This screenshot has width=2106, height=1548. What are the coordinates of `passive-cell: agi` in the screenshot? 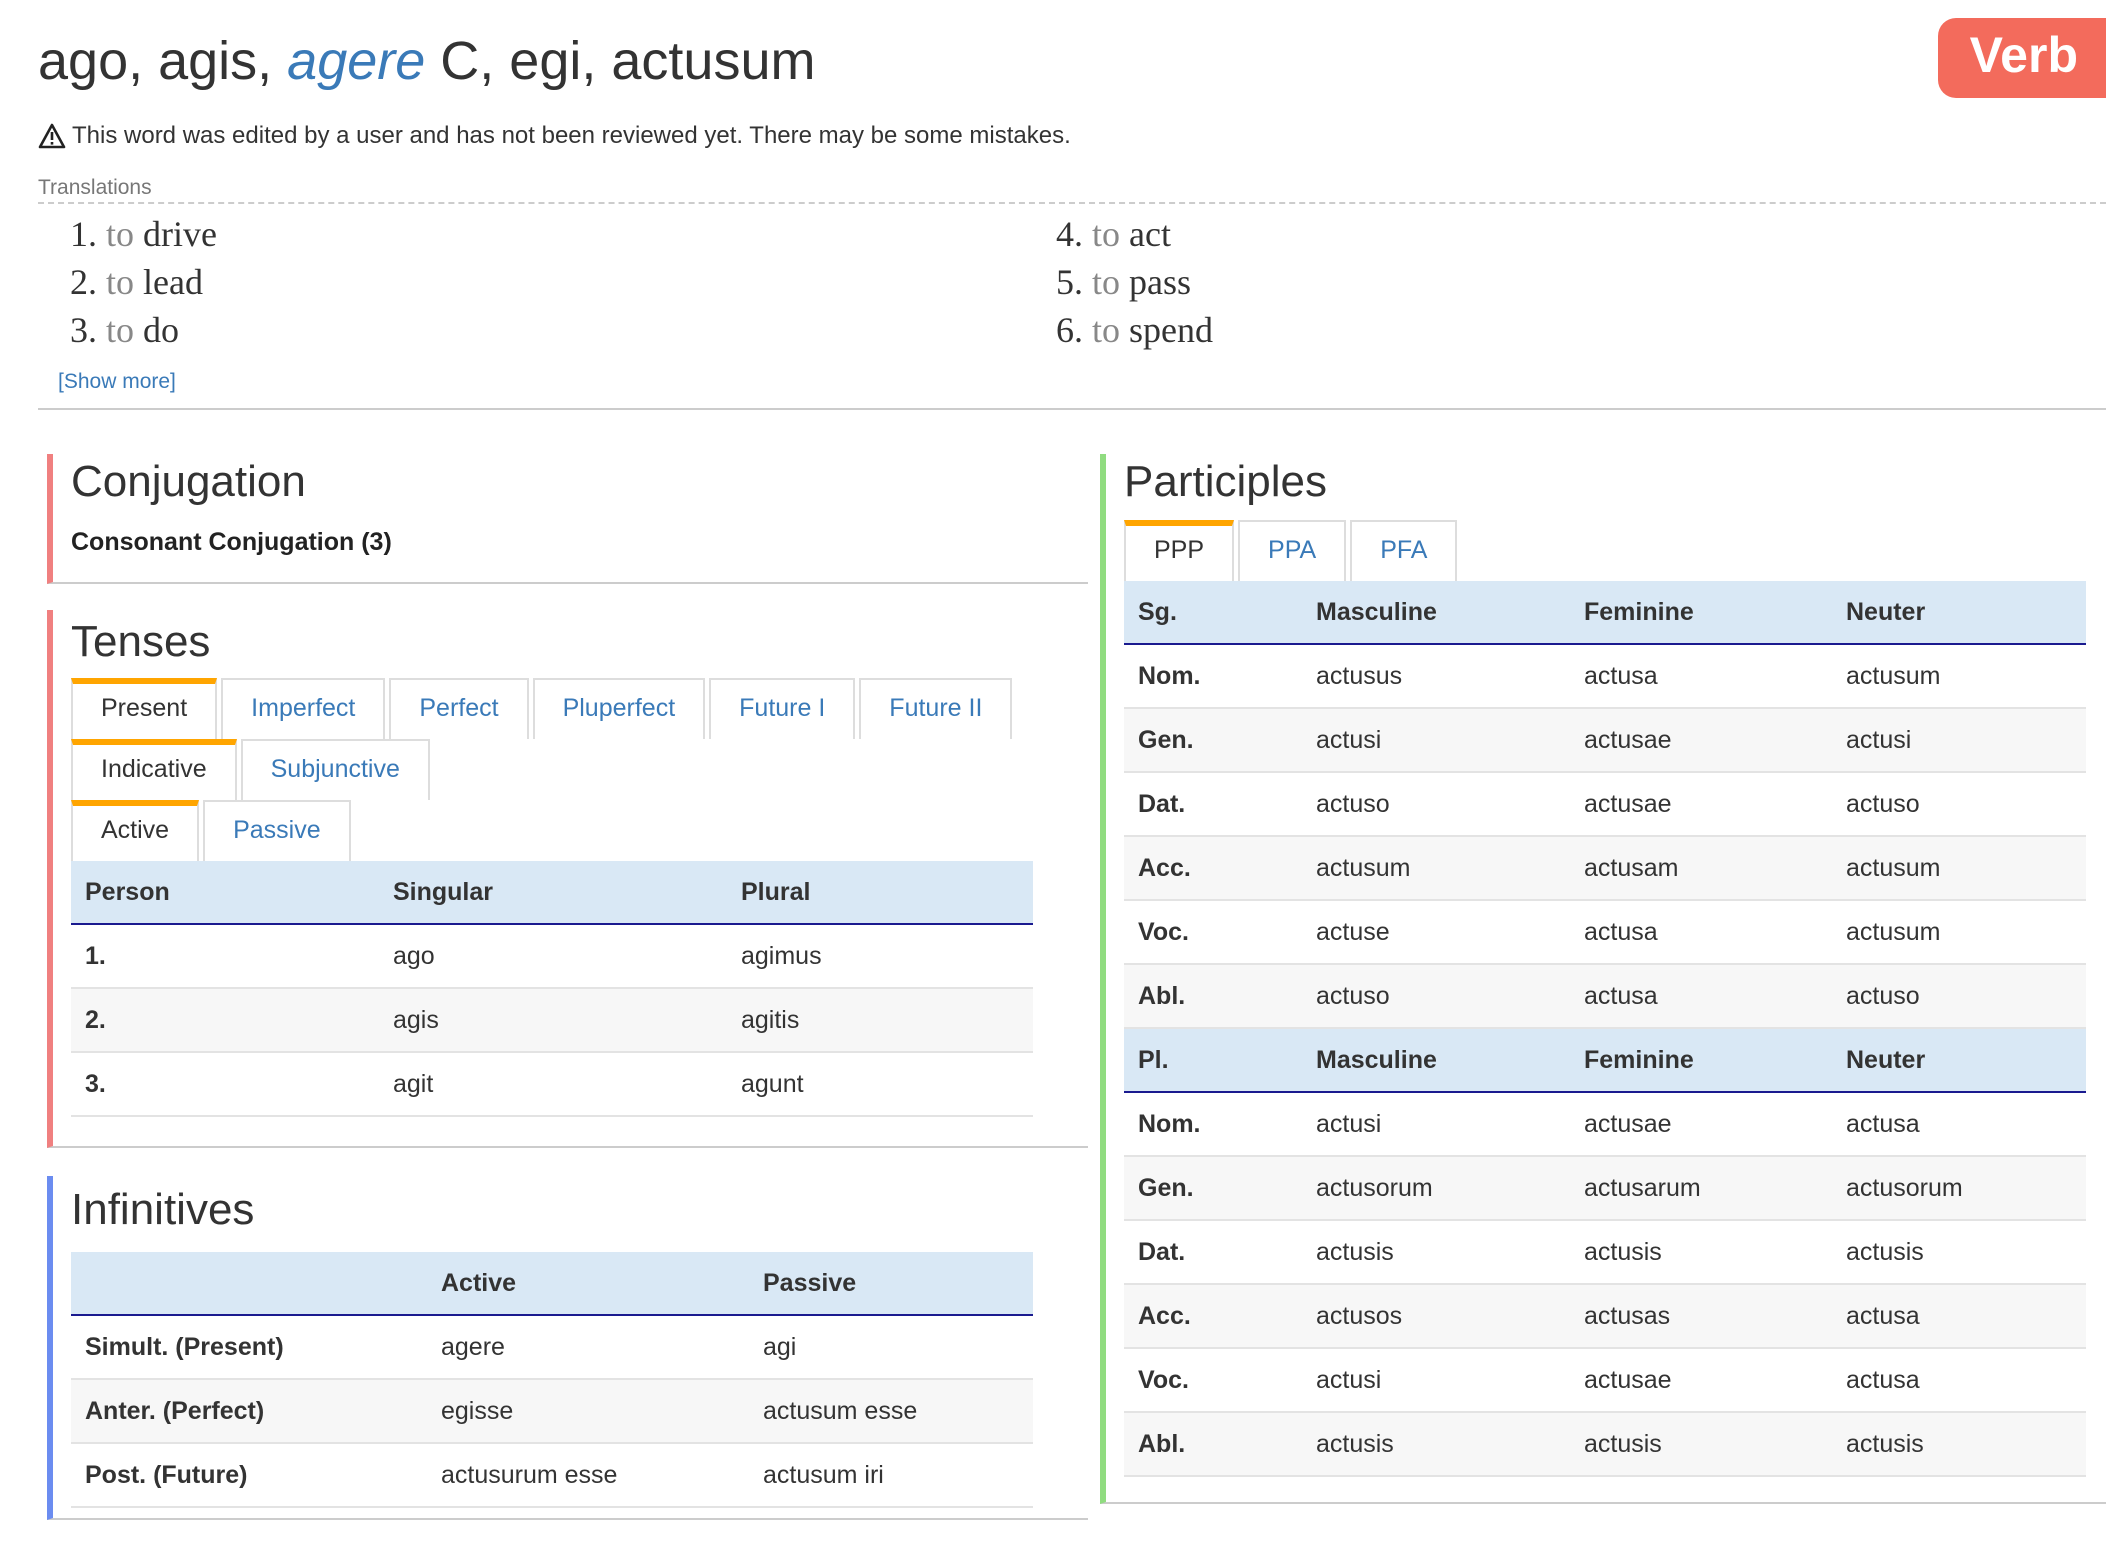 It's located at (891, 1347).